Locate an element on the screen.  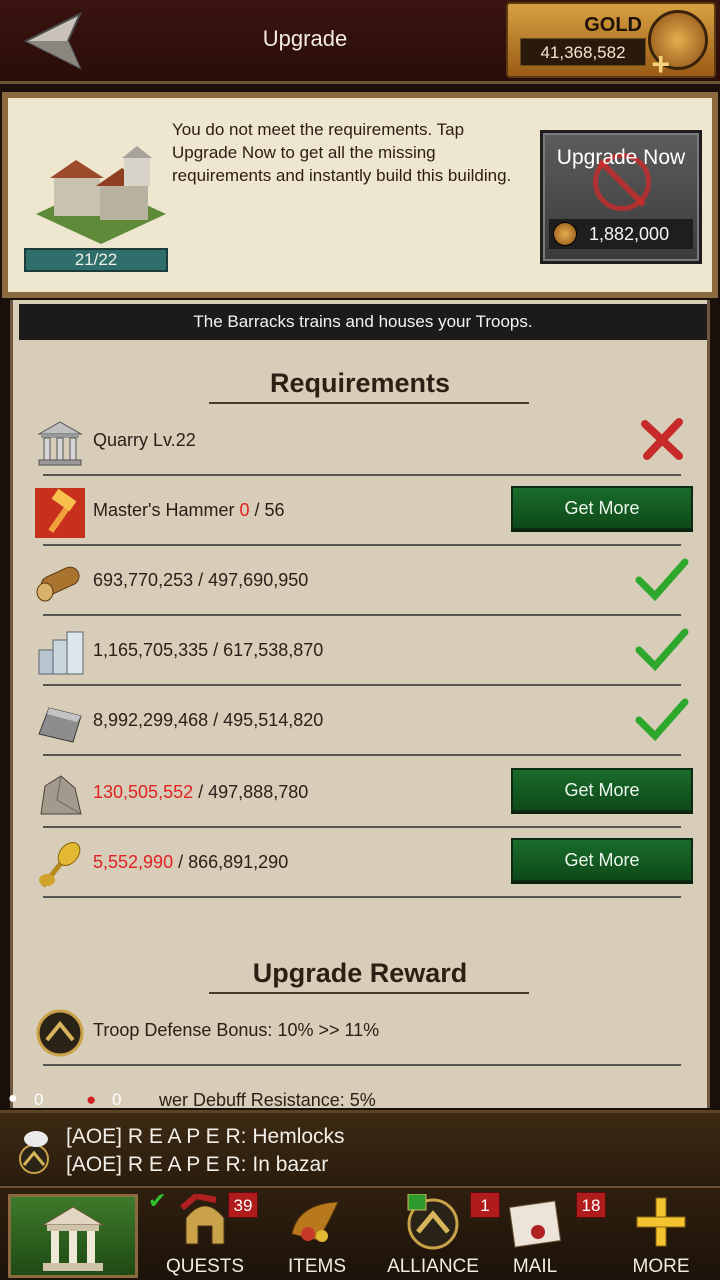
nav-items: ITEMS is located at coordinates (317, 1234).